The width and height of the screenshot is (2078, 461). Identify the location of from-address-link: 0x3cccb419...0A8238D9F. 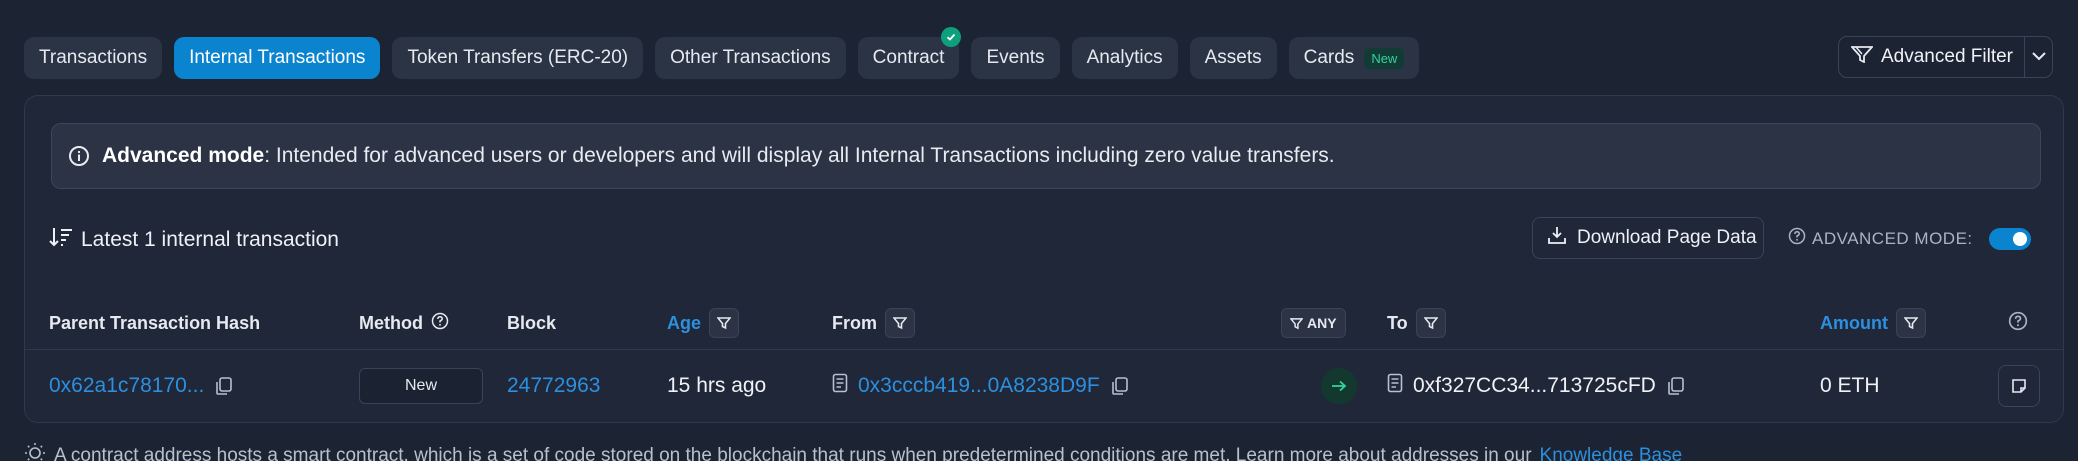
(979, 386).